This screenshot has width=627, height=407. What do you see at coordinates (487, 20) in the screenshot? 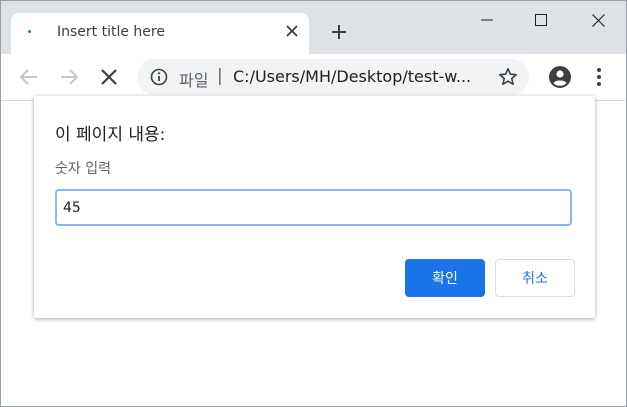
I see `minimize-icon` at bounding box center [487, 20].